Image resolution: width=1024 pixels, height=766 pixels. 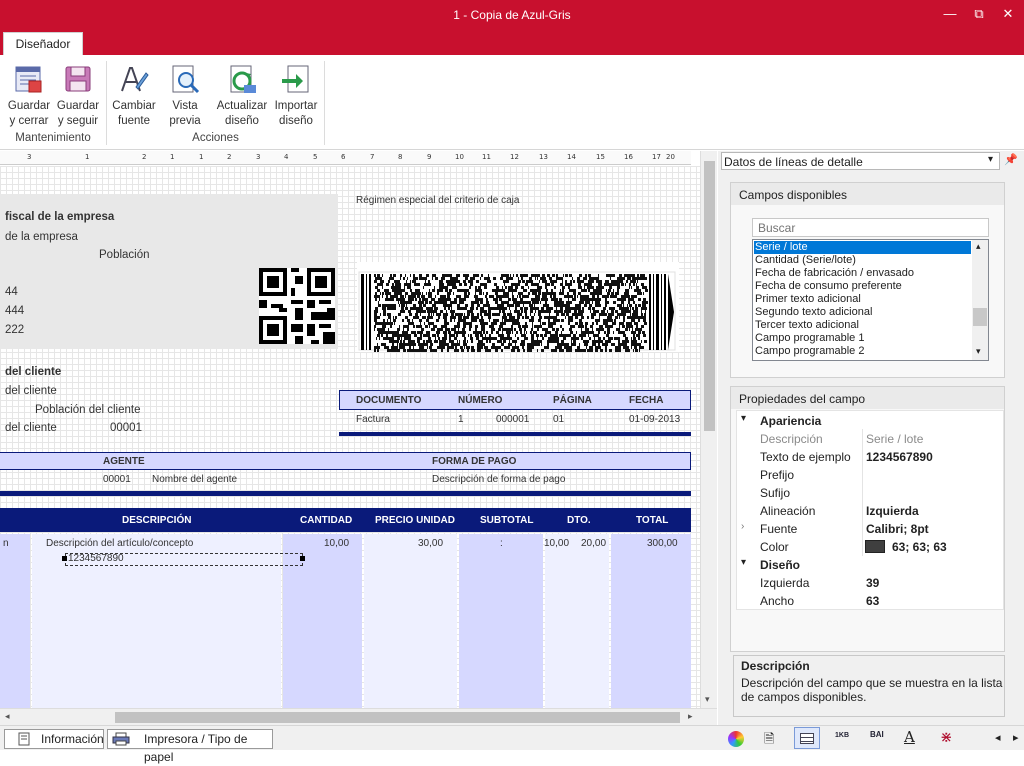 What do you see at coordinates (437, 200) in the screenshot?
I see `regime-text: Régimen especial del criterio de caja` at bounding box center [437, 200].